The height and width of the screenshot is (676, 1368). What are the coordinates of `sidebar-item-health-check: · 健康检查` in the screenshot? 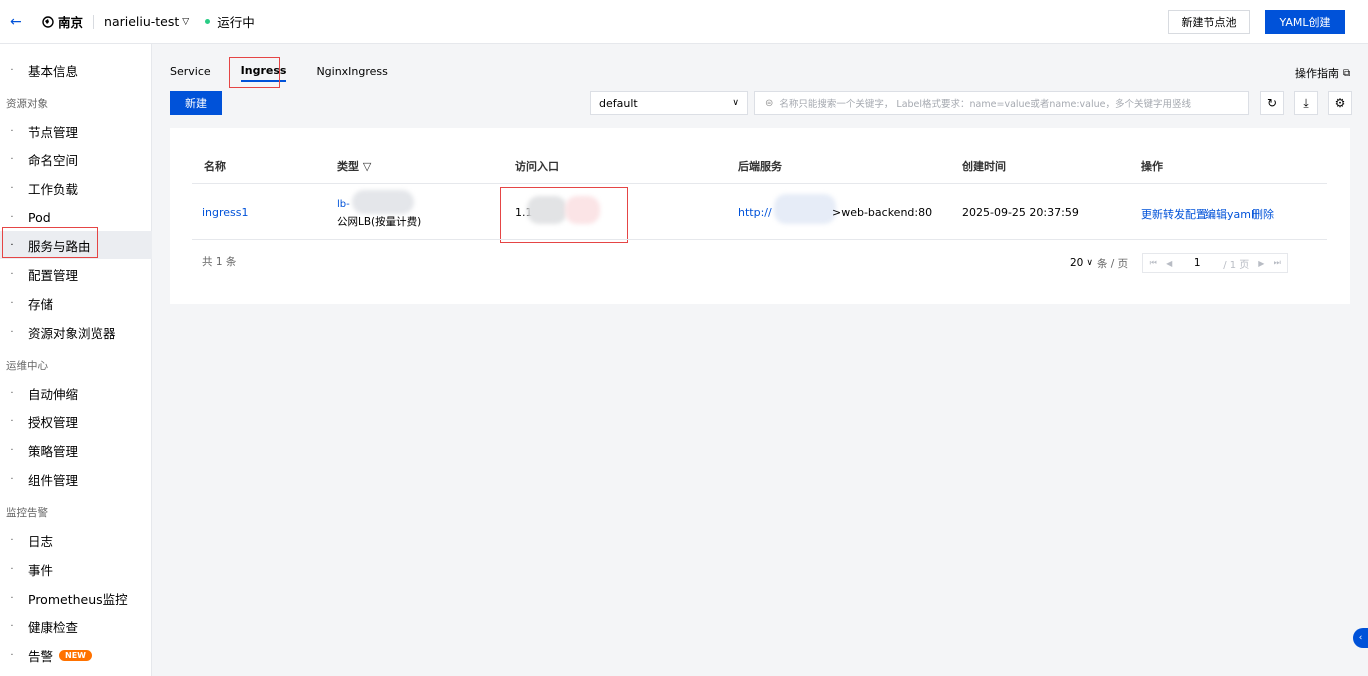 It's located at (76, 626).